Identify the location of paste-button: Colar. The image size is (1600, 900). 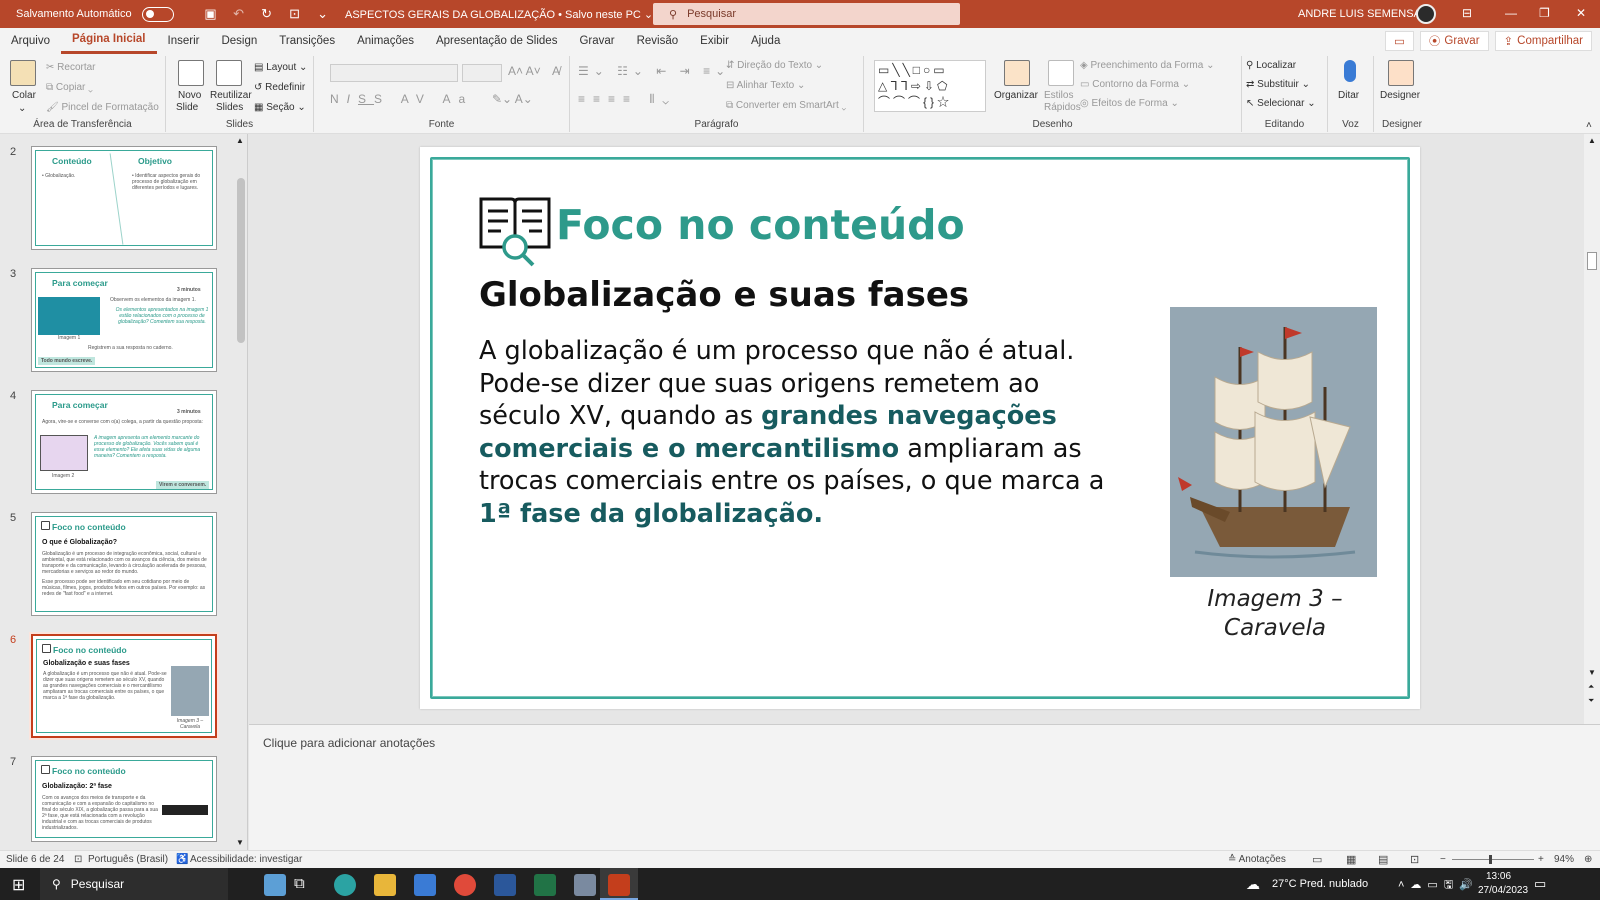
(24, 95).